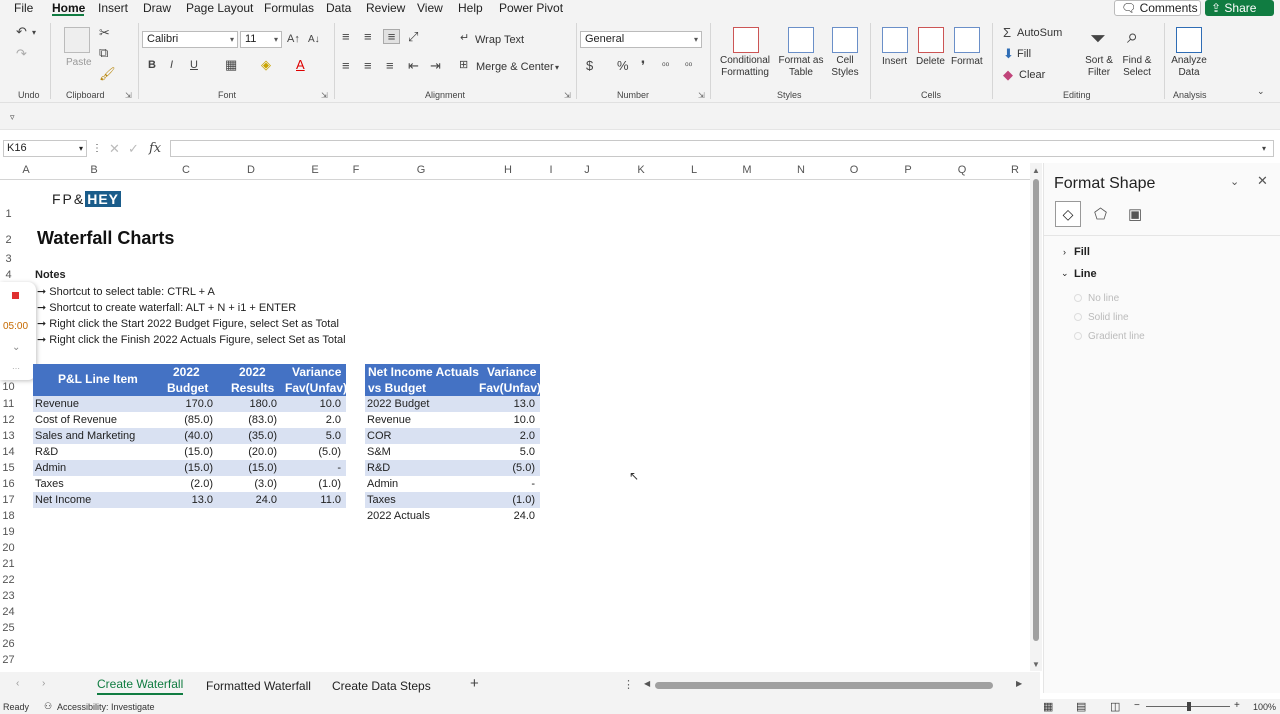 The height and width of the screenshot is (714, 1280). I want to click on gradient-line-option: Gradient line, so click(1116, 336).